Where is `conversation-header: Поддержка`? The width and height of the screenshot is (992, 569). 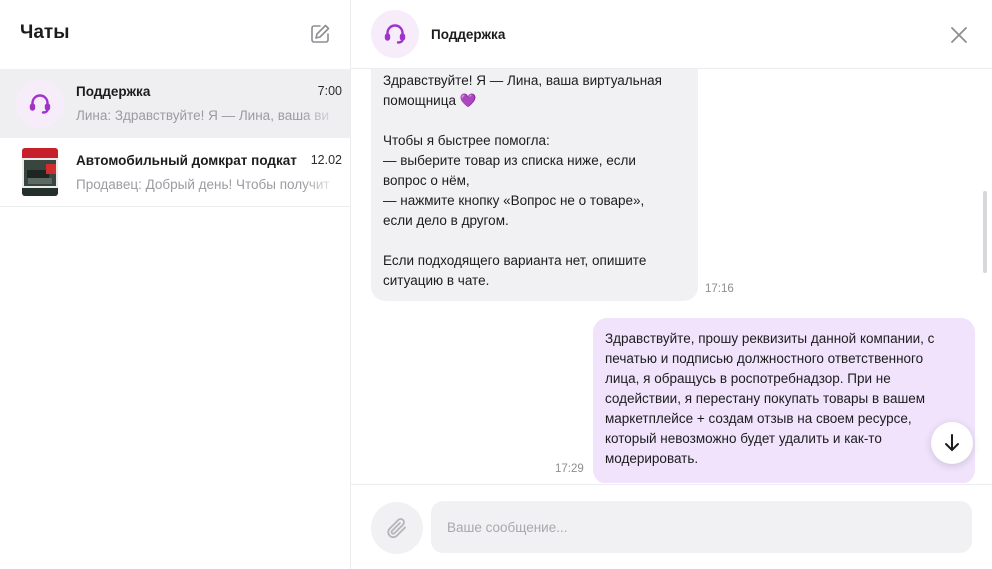
conversation-header: Поддержка is located at coordinates (671, 34).